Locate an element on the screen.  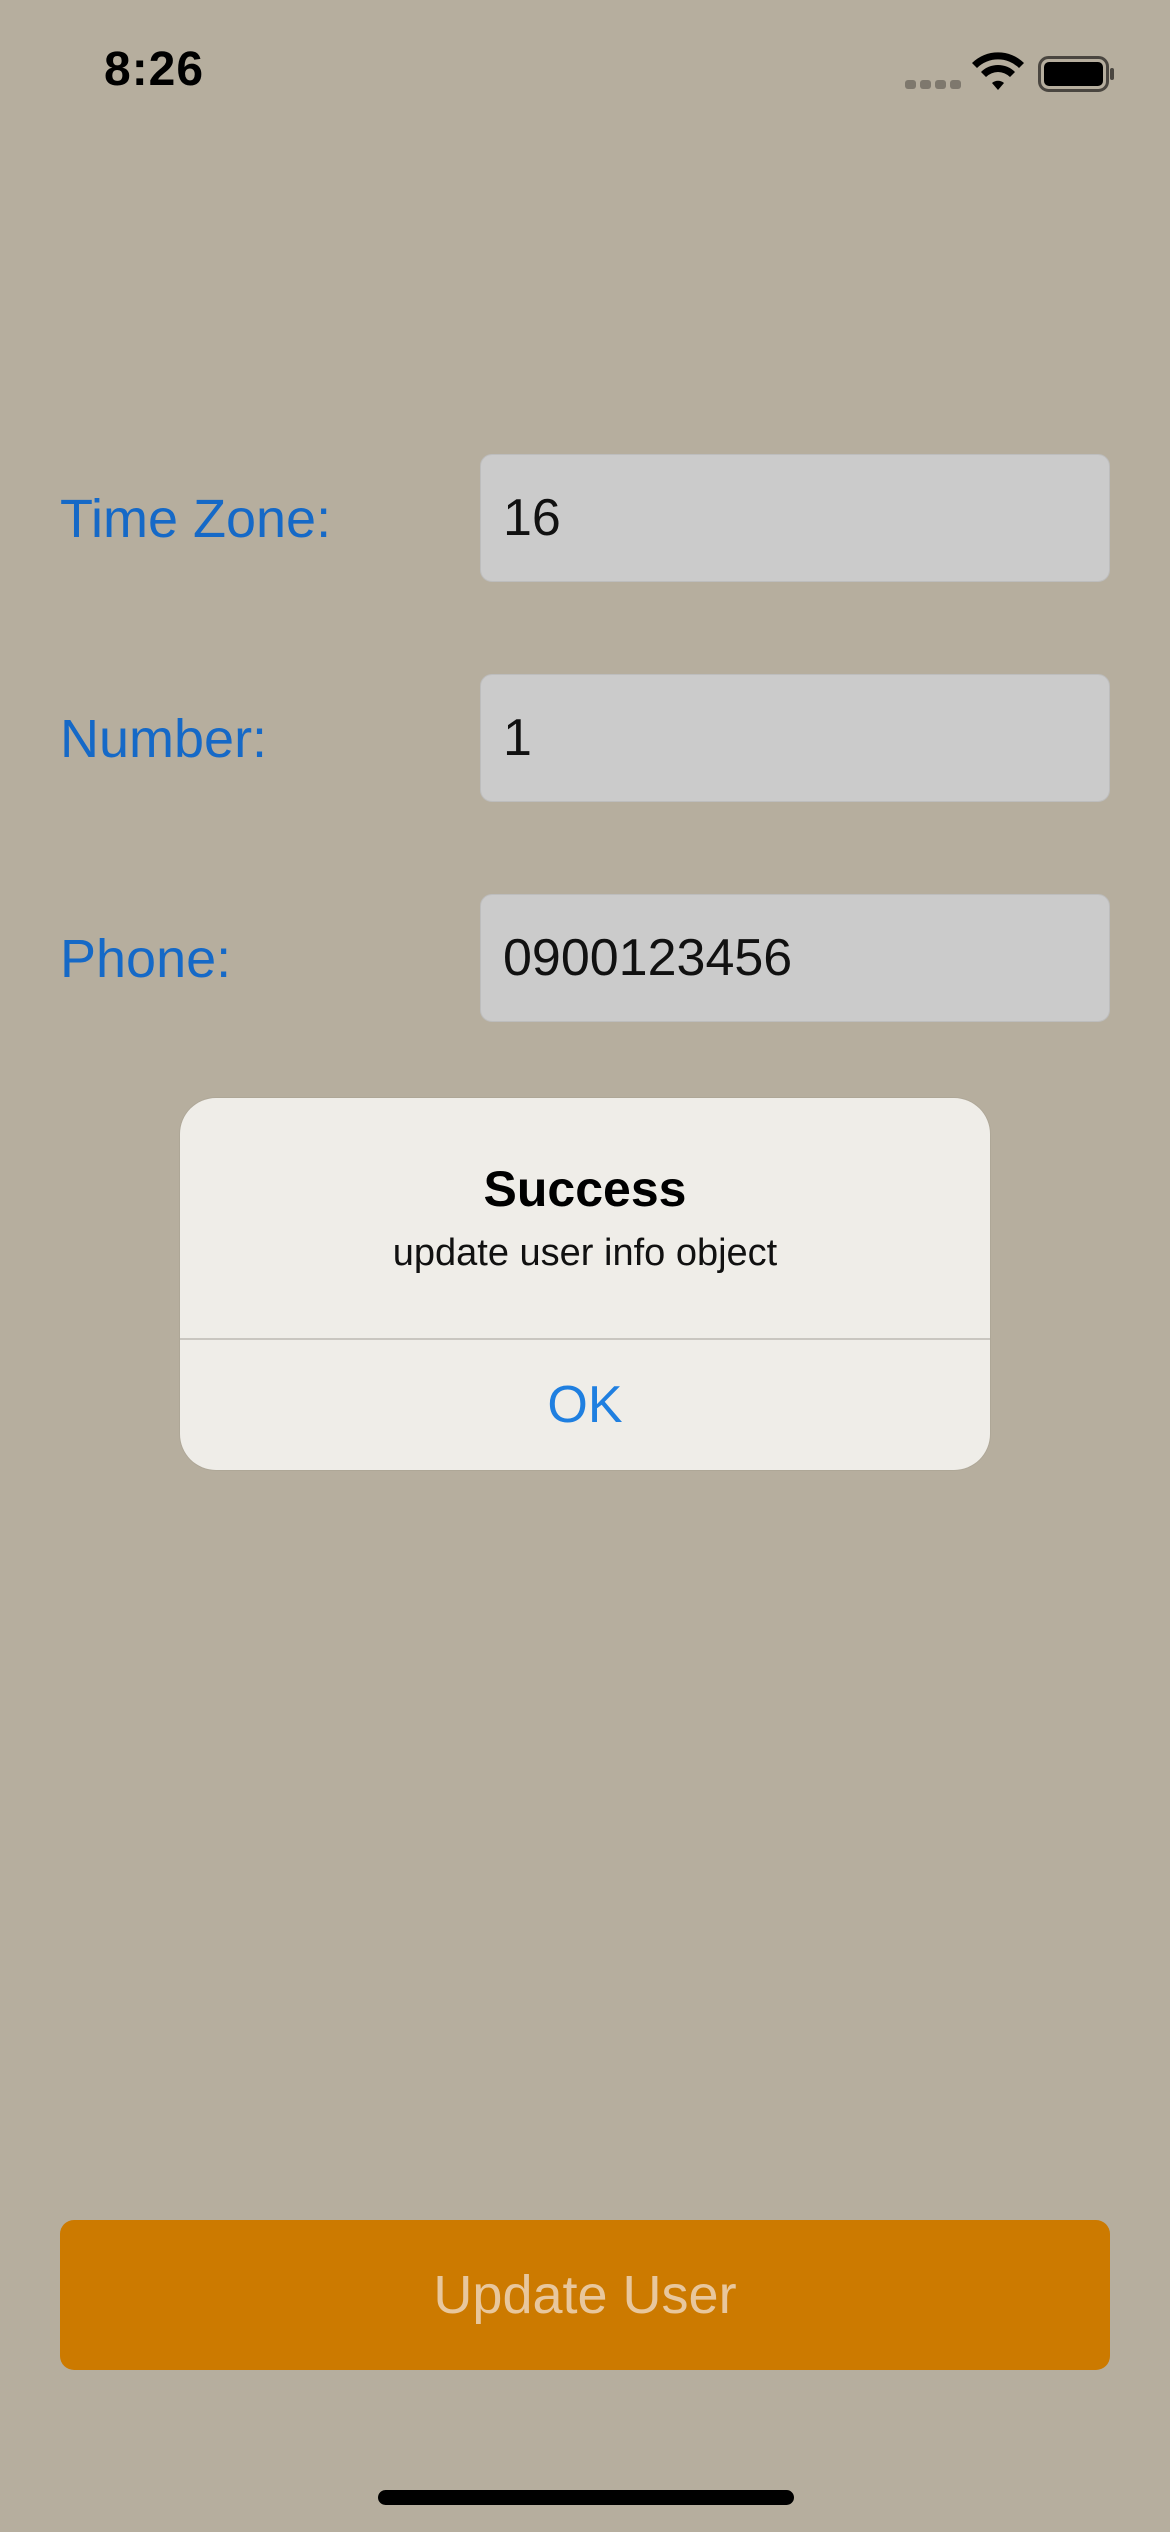
alert-ok-button: OK is located at coordinates (585, 1405).